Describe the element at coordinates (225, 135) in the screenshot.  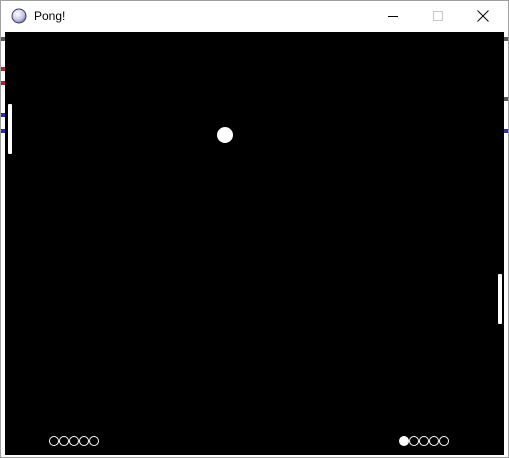
I see `ball` at that location.